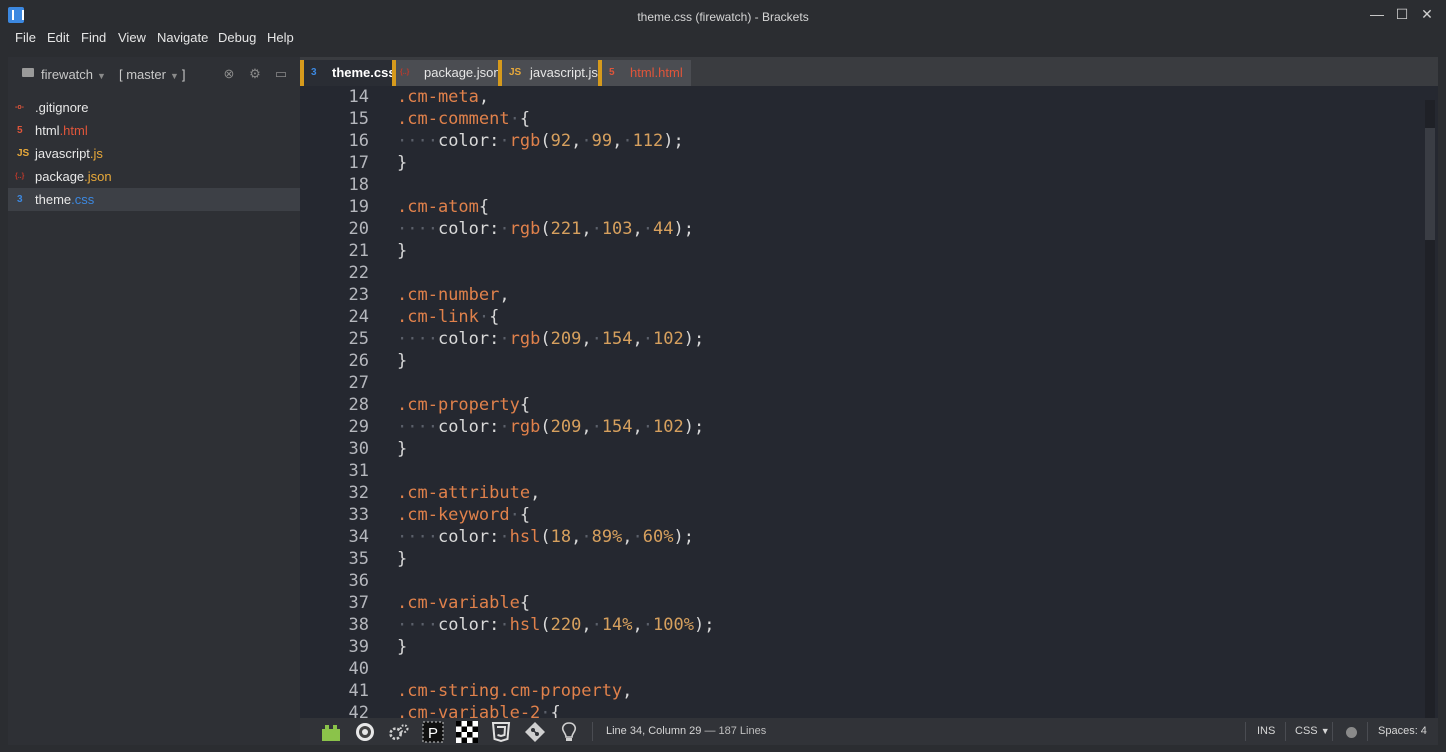 This screenshot has height=752, width=1446. I want to click on file-extension: .html, so click(73, 130).